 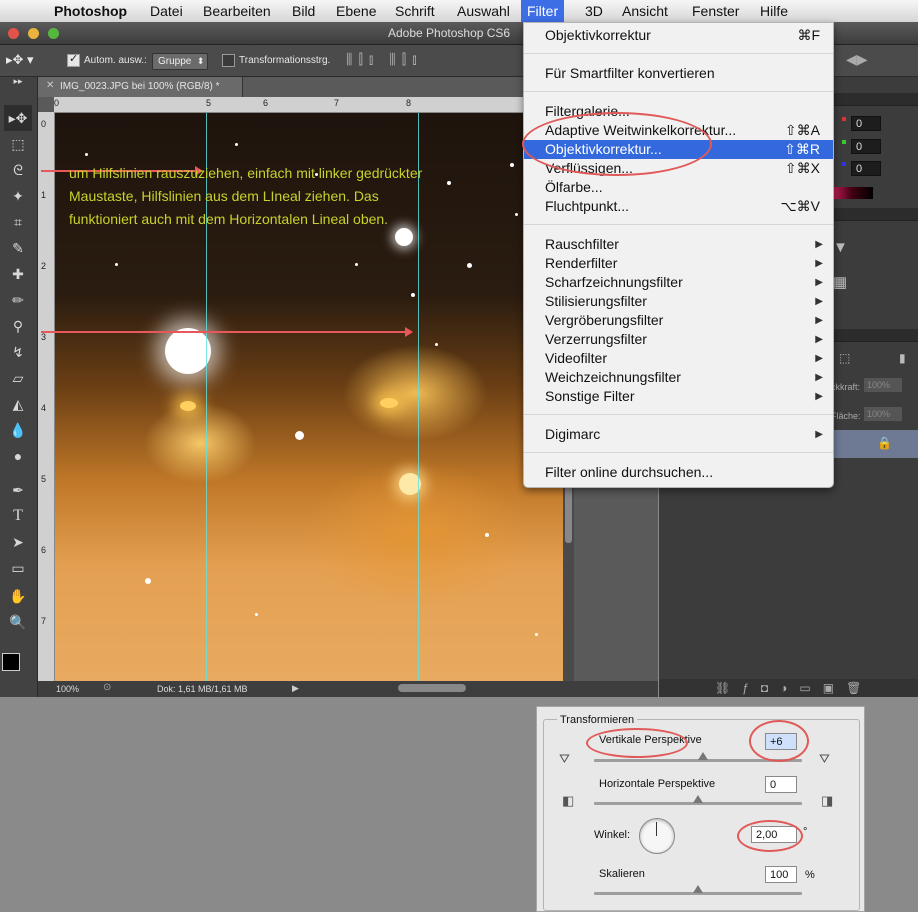 I want to click on crop-tool-icon: ⌗, so click(x=18, y=222).